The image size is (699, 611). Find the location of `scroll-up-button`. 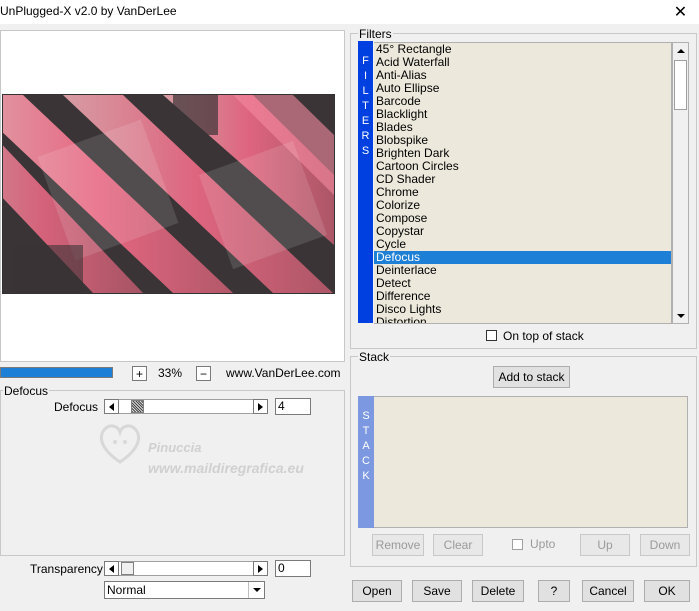

scroll-up-button is located at coordinates (680, 50).